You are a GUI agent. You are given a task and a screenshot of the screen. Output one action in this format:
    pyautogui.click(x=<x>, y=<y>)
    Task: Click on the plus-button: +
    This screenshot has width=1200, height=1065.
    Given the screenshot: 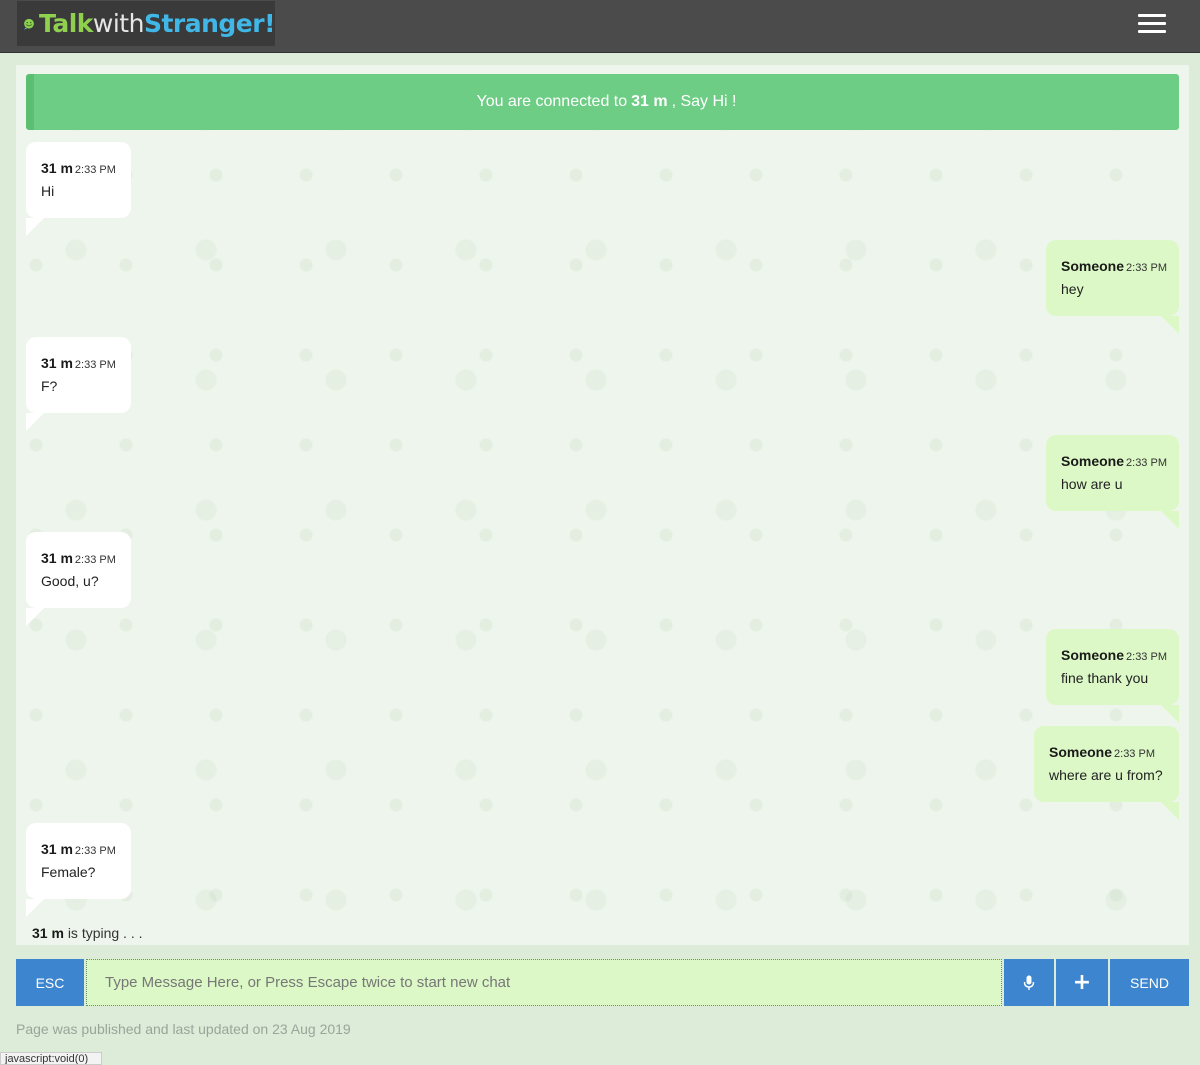 What is the action you would take?
    pyautogui.click(x=1082, y=982)
    